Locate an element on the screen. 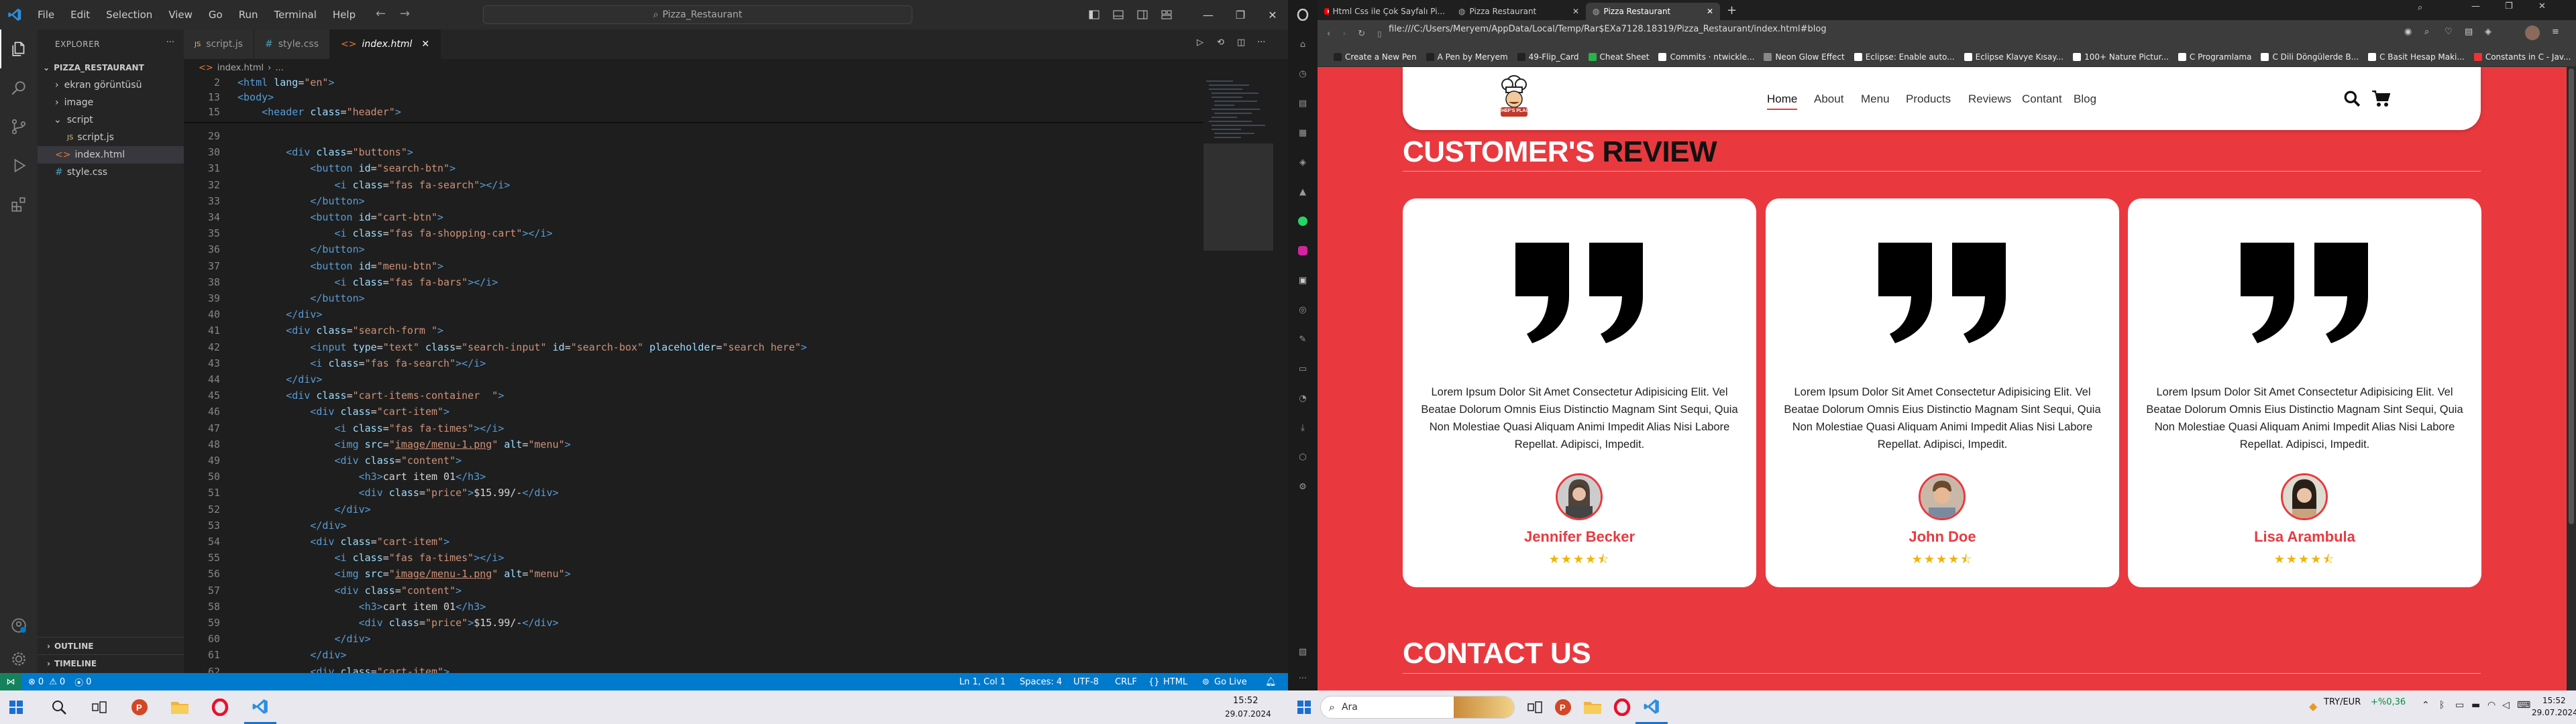 The height and width of the screenshot is (724, 2576). encoding: UTF-8 is located at coordinates (1086, 682).